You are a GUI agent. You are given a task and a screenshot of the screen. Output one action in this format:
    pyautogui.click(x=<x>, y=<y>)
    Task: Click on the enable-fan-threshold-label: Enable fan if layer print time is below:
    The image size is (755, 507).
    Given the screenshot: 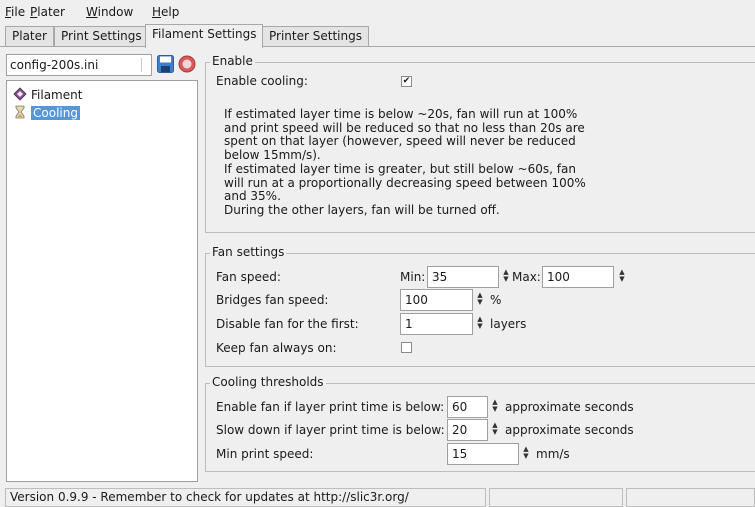 What is the action you would take?
    pyautogui.click(x=330, y=407)
    